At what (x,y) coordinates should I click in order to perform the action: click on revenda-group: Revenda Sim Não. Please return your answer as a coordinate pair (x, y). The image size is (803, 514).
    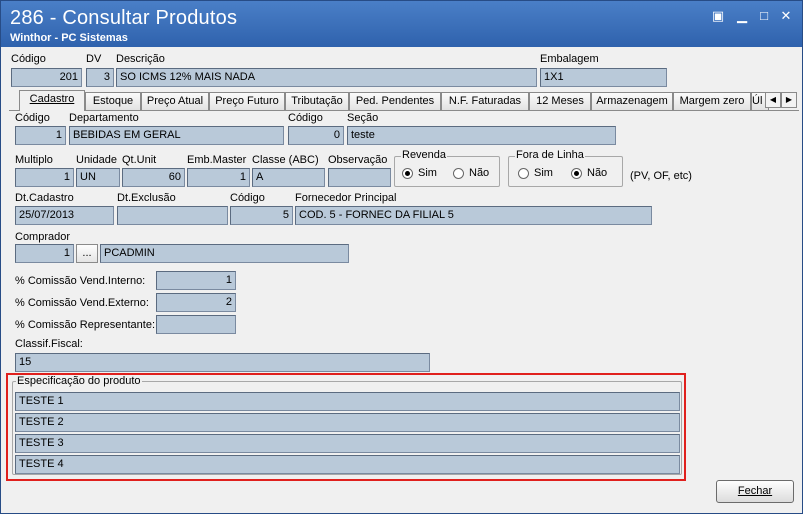
    Looking at the image, I should click on (447, 168).